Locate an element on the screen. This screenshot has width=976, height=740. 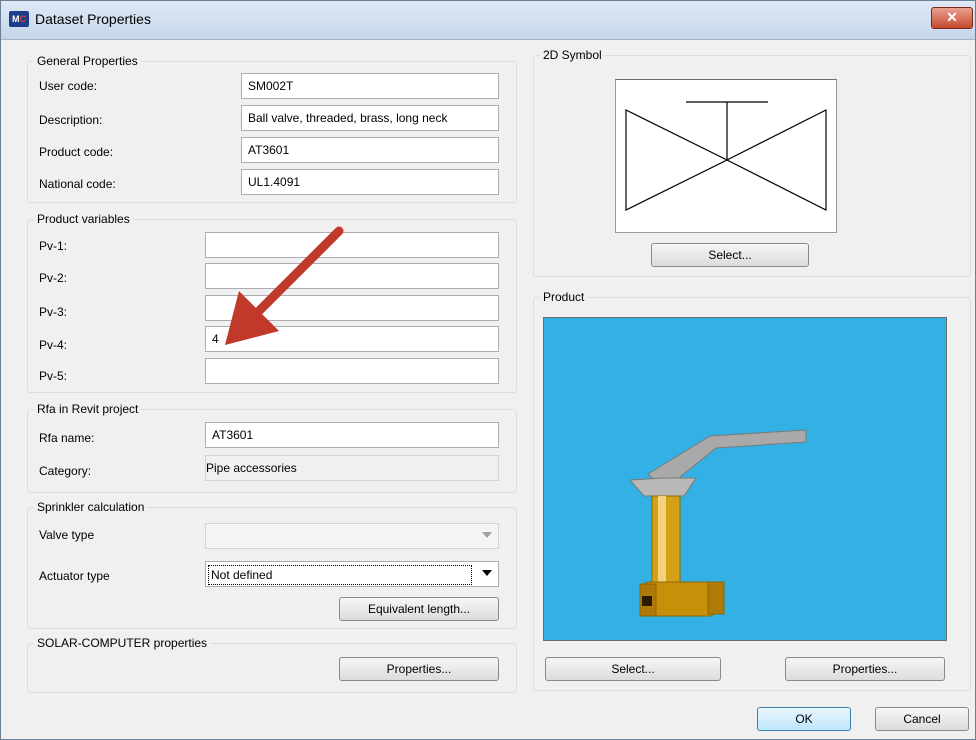
pv5-field is located at coordinates (352, 371).